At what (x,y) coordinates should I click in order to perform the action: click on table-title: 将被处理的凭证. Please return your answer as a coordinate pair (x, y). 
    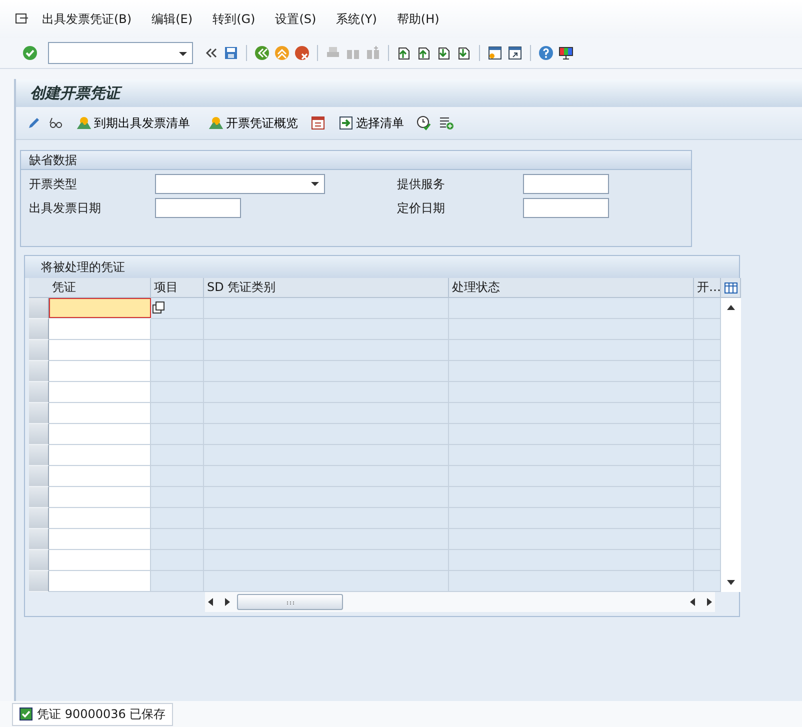
    Looking at the image, I should click on (382, 267).